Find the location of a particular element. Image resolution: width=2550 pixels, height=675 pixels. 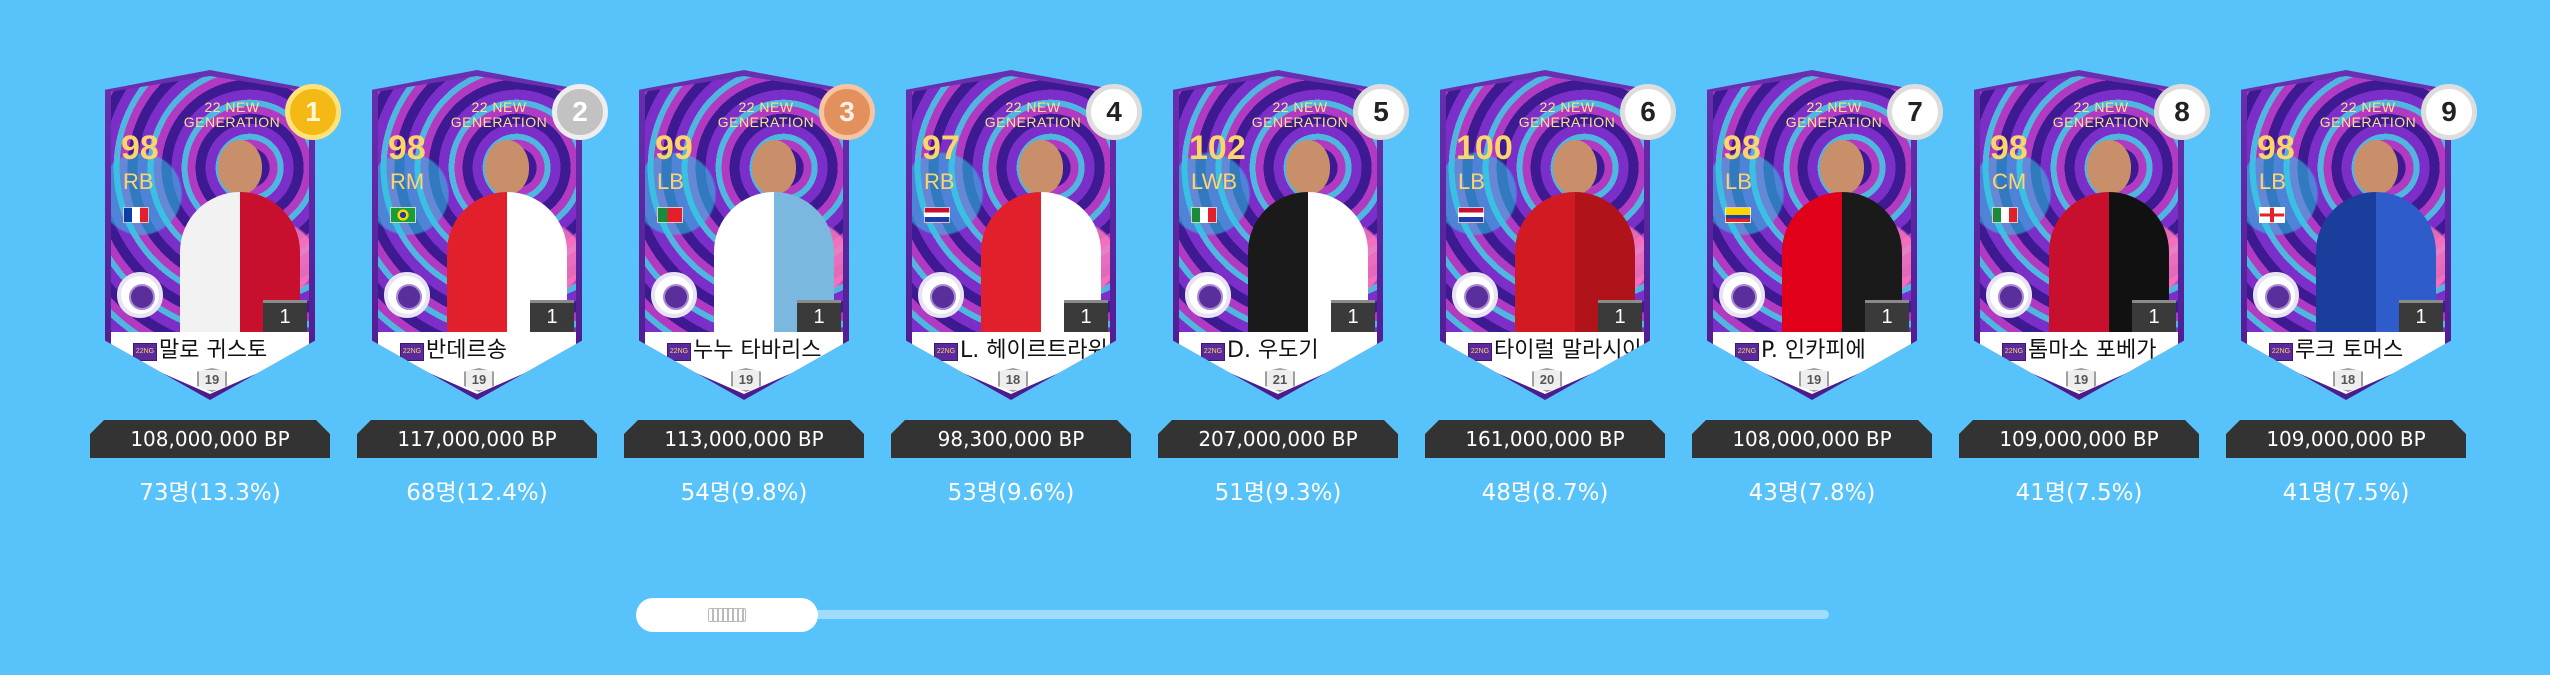

player-name: 반데르송 is located at coordinates (466, 350).